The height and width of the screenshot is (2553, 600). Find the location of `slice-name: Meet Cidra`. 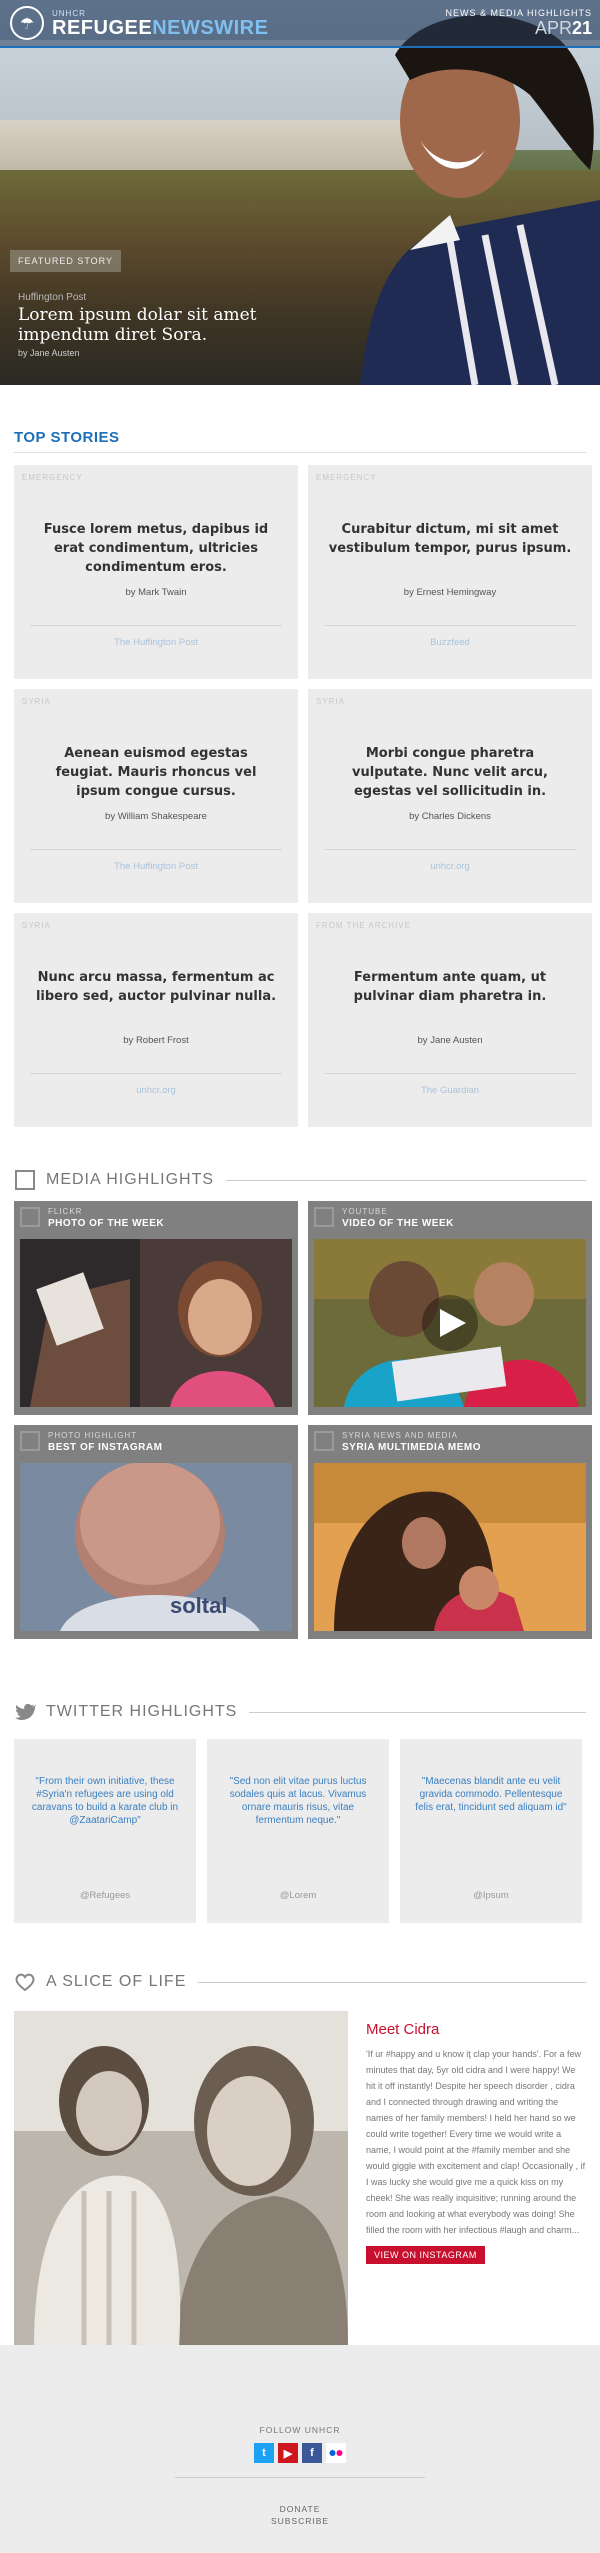

slice-name: Meet Cidra is located at coordinates (403, 2029).